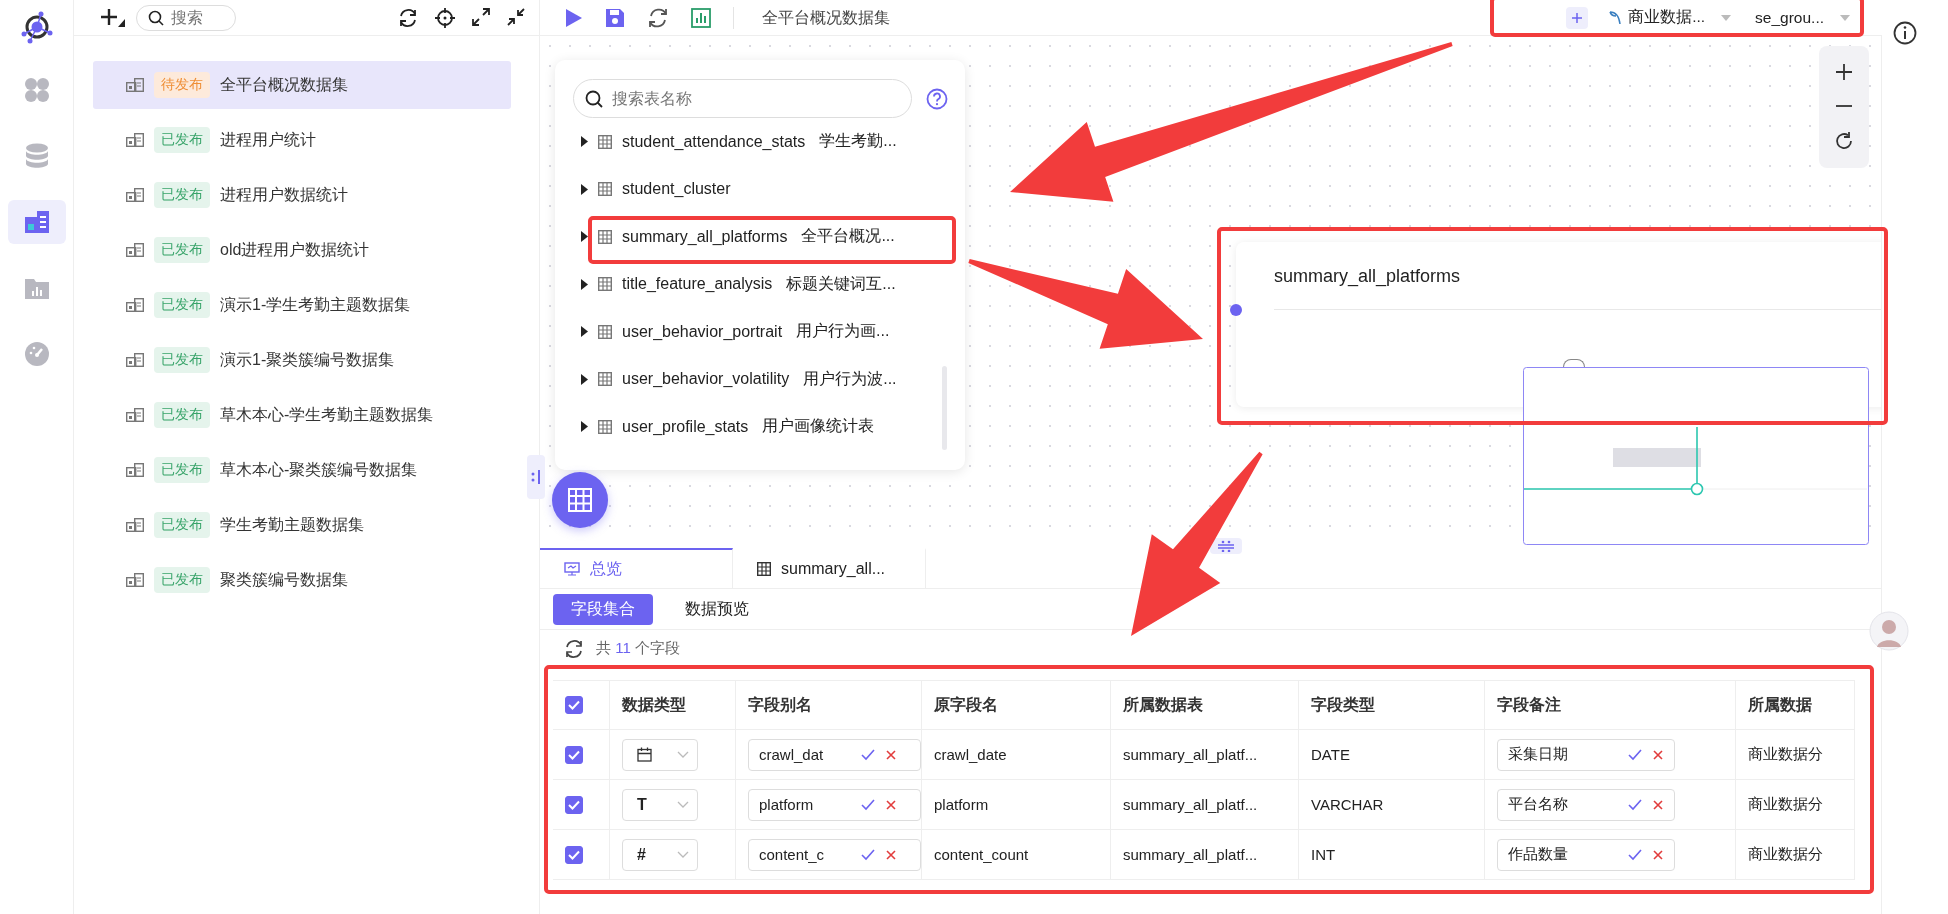  What do you see at coordinates (742, 98) in the screenshot?
I see `table-search-field: 搜索表名称` at bounding box center [742, 98].